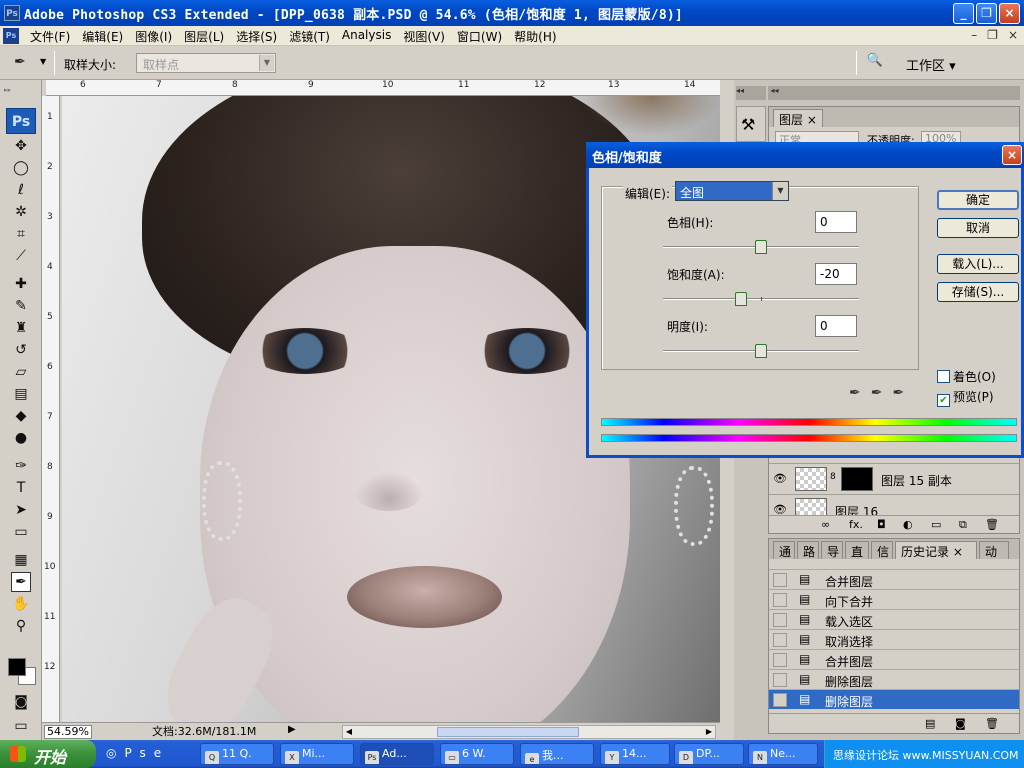  What do you see at coordinates (21, 416) in the screenshot?
I see `blur-icon: ◆` at bounding box center [21, 416].